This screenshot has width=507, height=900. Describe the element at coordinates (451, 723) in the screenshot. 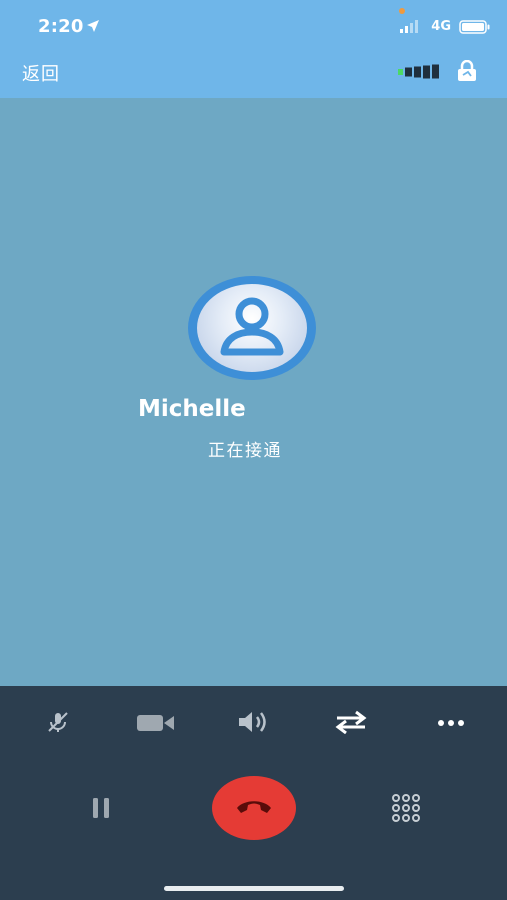

I see `more-icon` at that location.